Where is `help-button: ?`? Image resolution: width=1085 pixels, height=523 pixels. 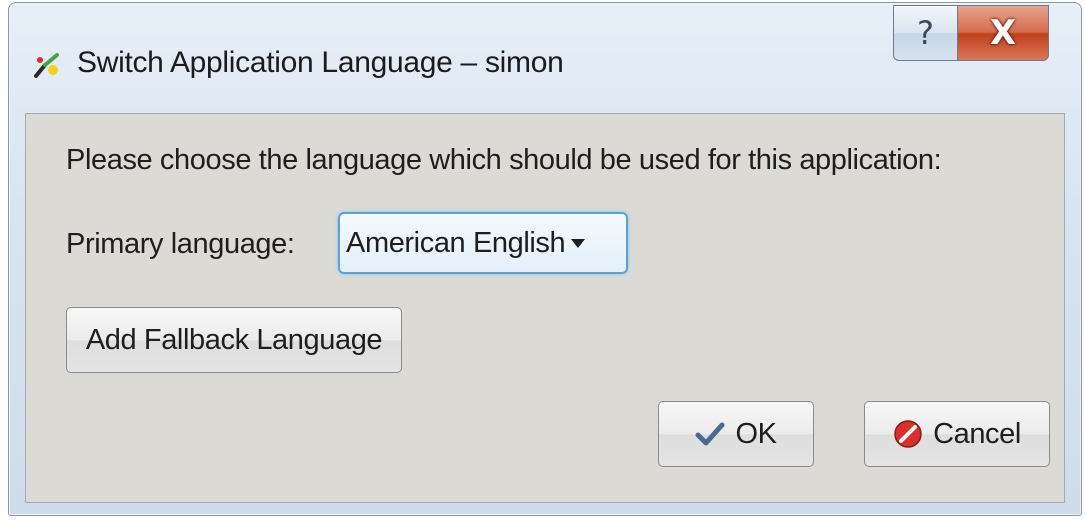 help-button: ? is located at coordinates (925, 33).